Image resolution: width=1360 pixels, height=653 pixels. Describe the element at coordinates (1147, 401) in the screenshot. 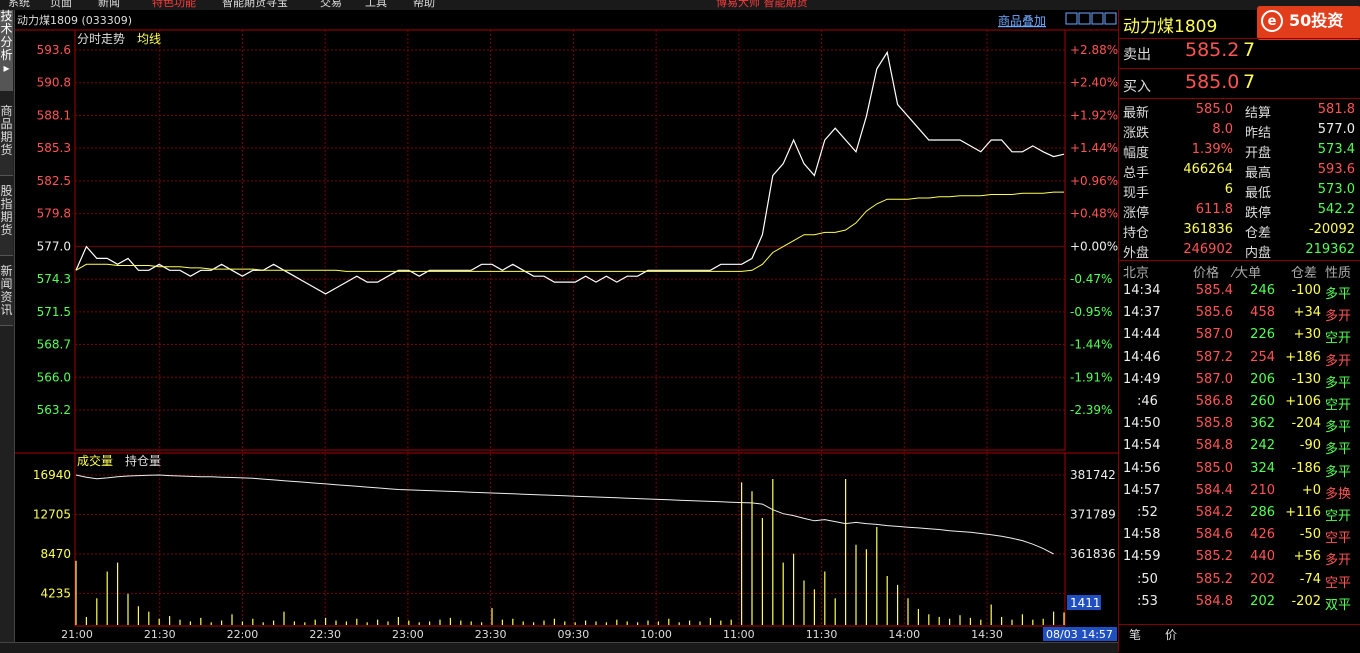

I see `tick-time: :46` at that location.